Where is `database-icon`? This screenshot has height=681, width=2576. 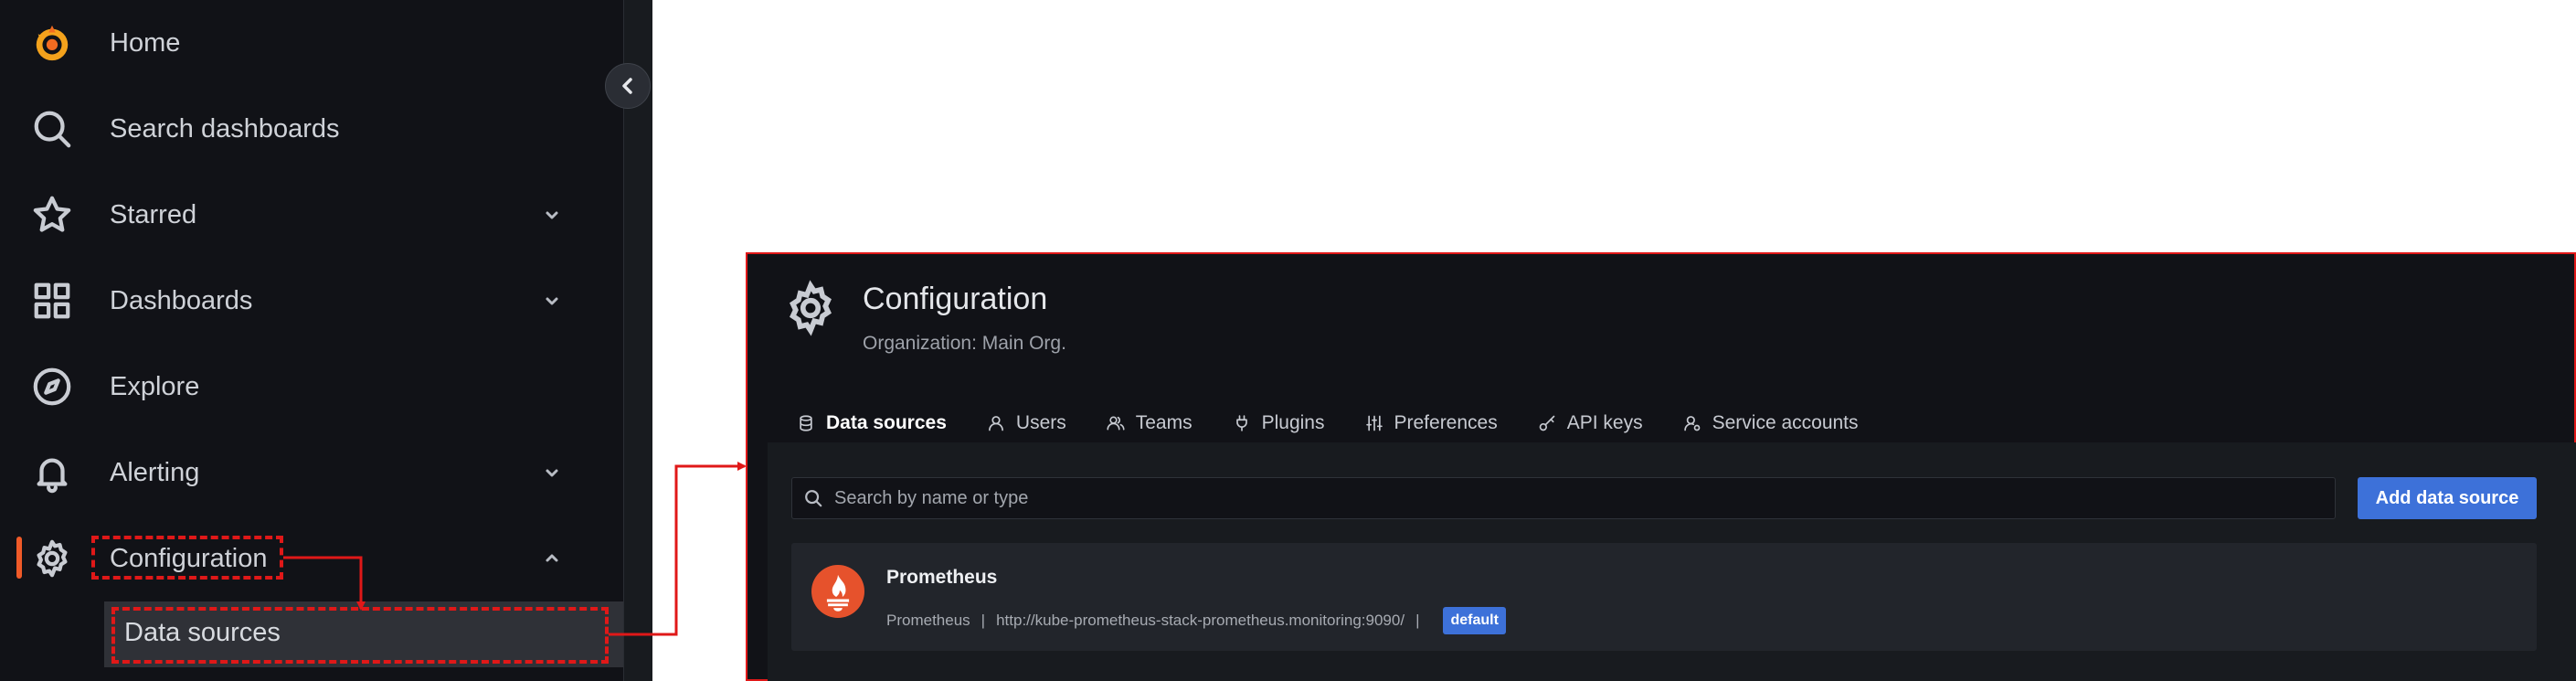
database-icon is located at coordinates (806, 423).